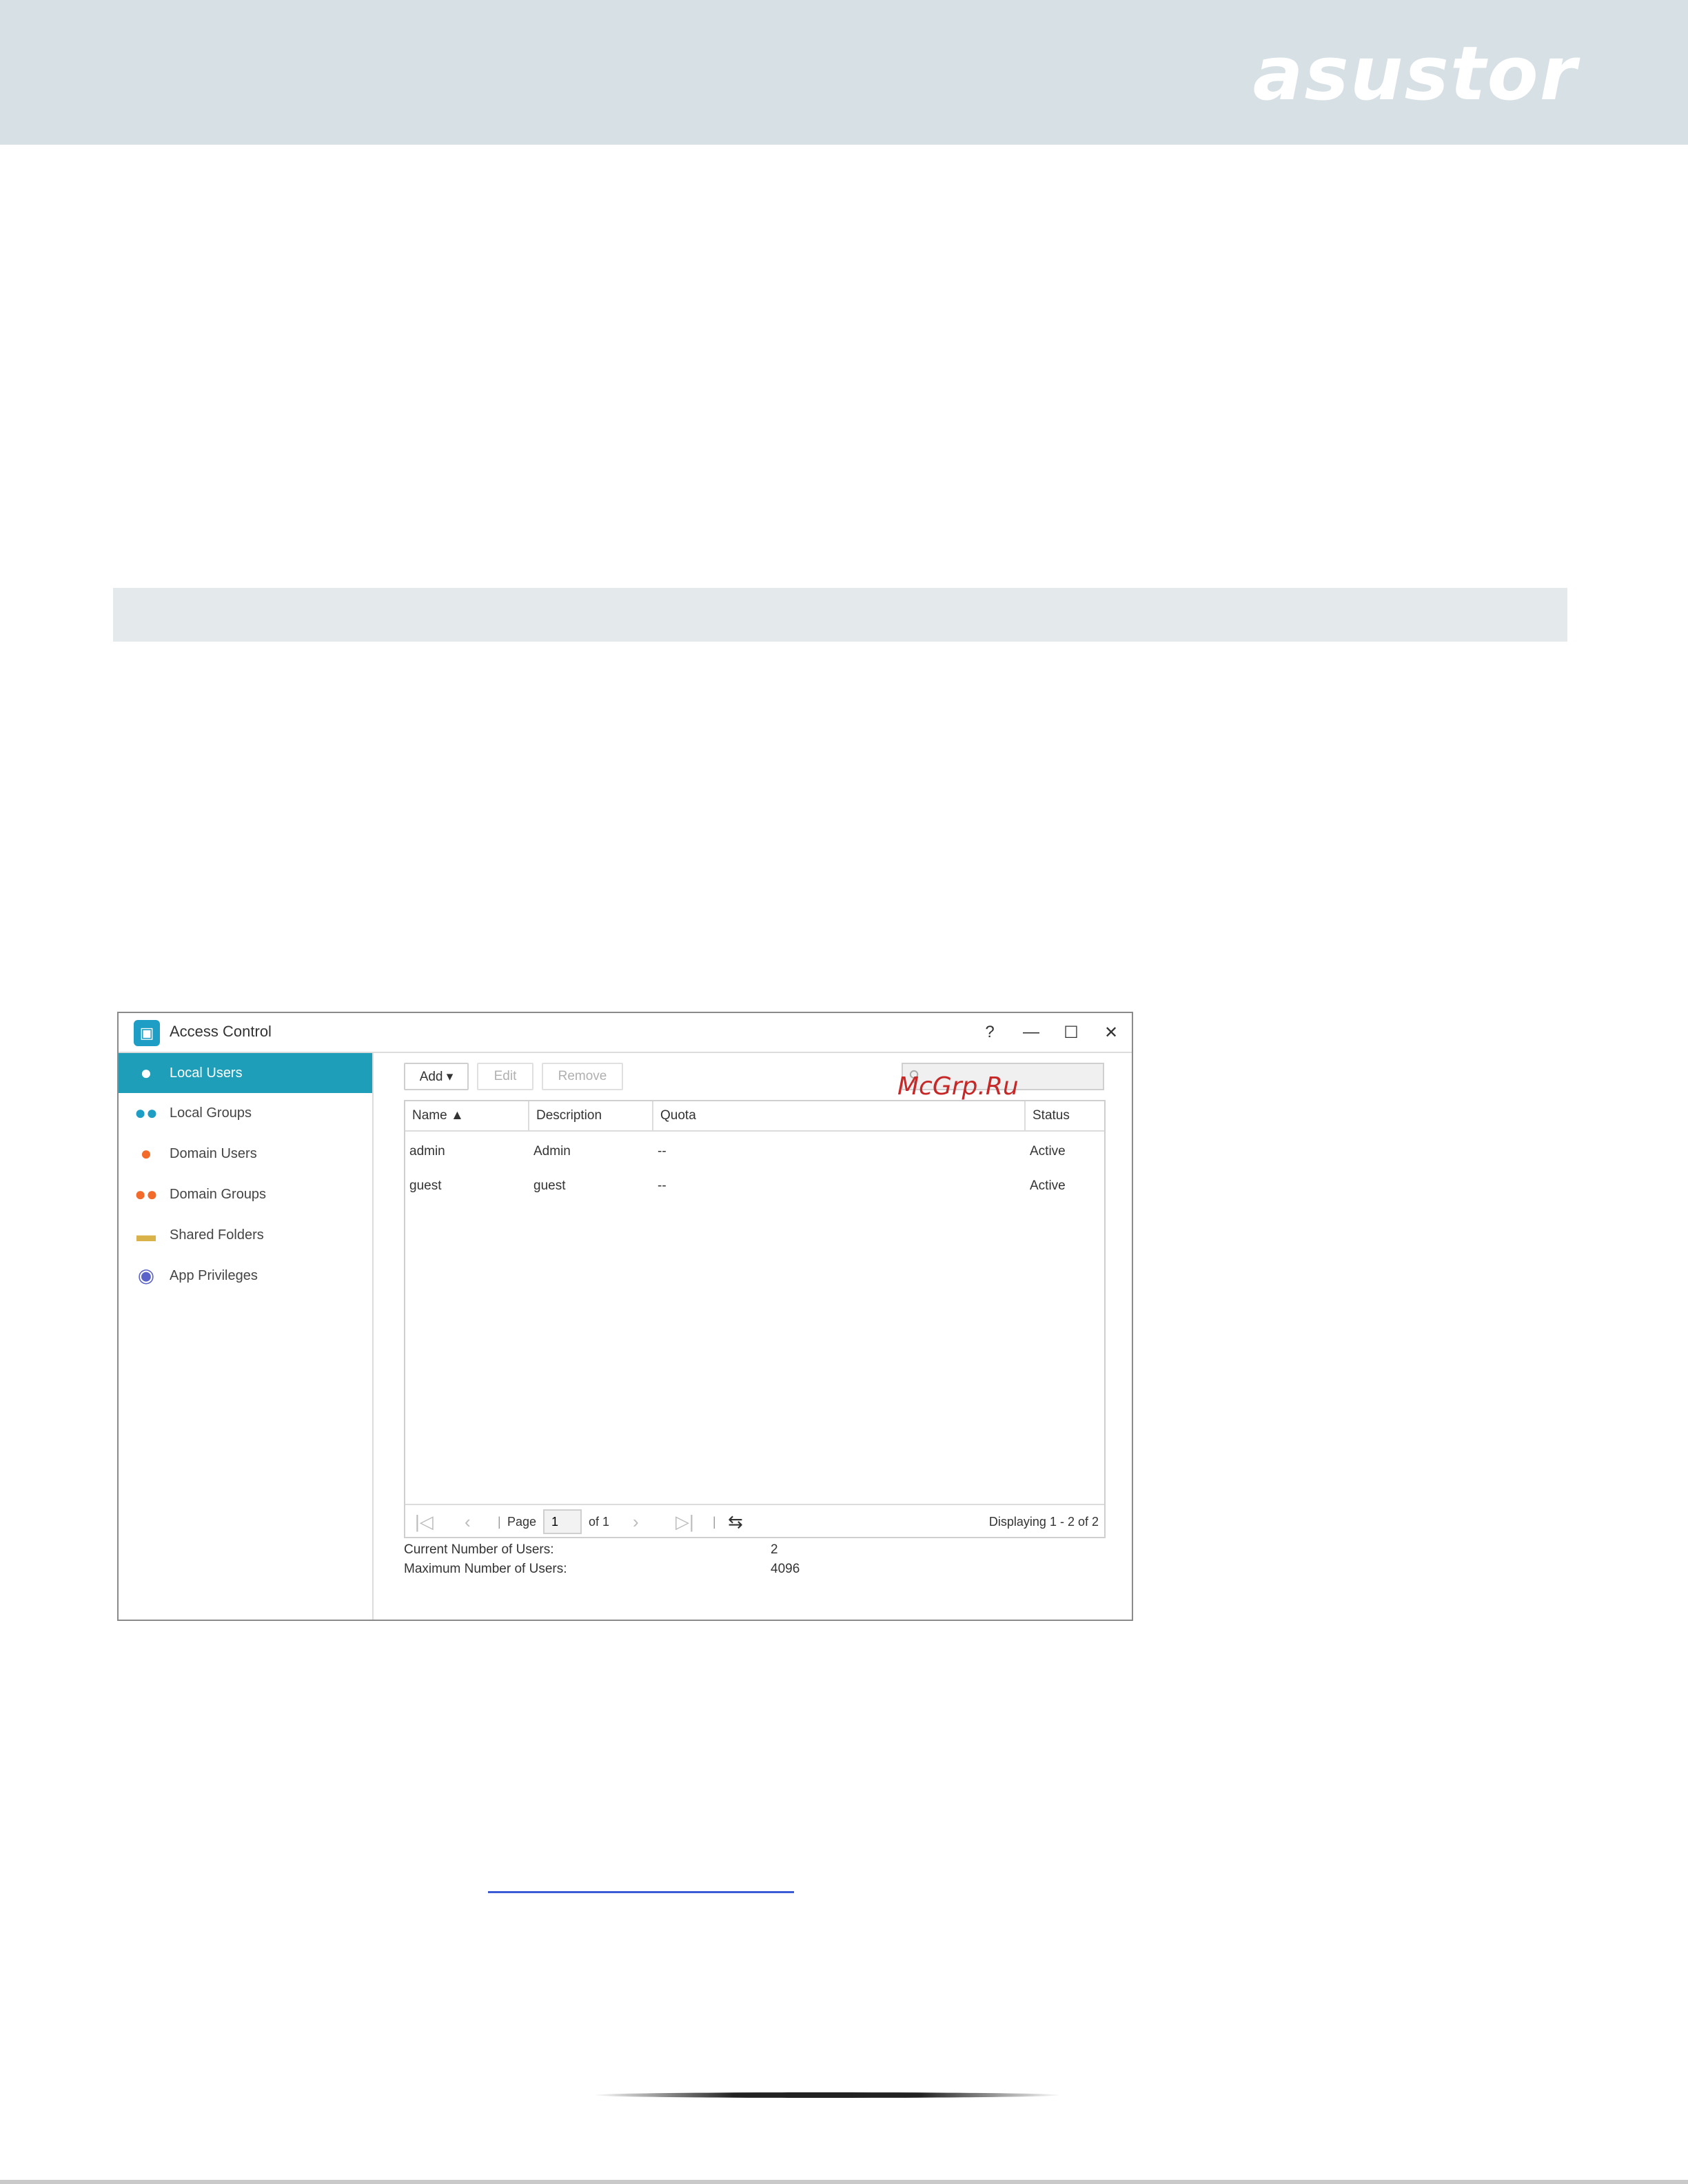  What do you see at coordinates (684, 1521) in the screenshot?
I see `last-page-icon: ▷|` at bounding box center [684, 1521].